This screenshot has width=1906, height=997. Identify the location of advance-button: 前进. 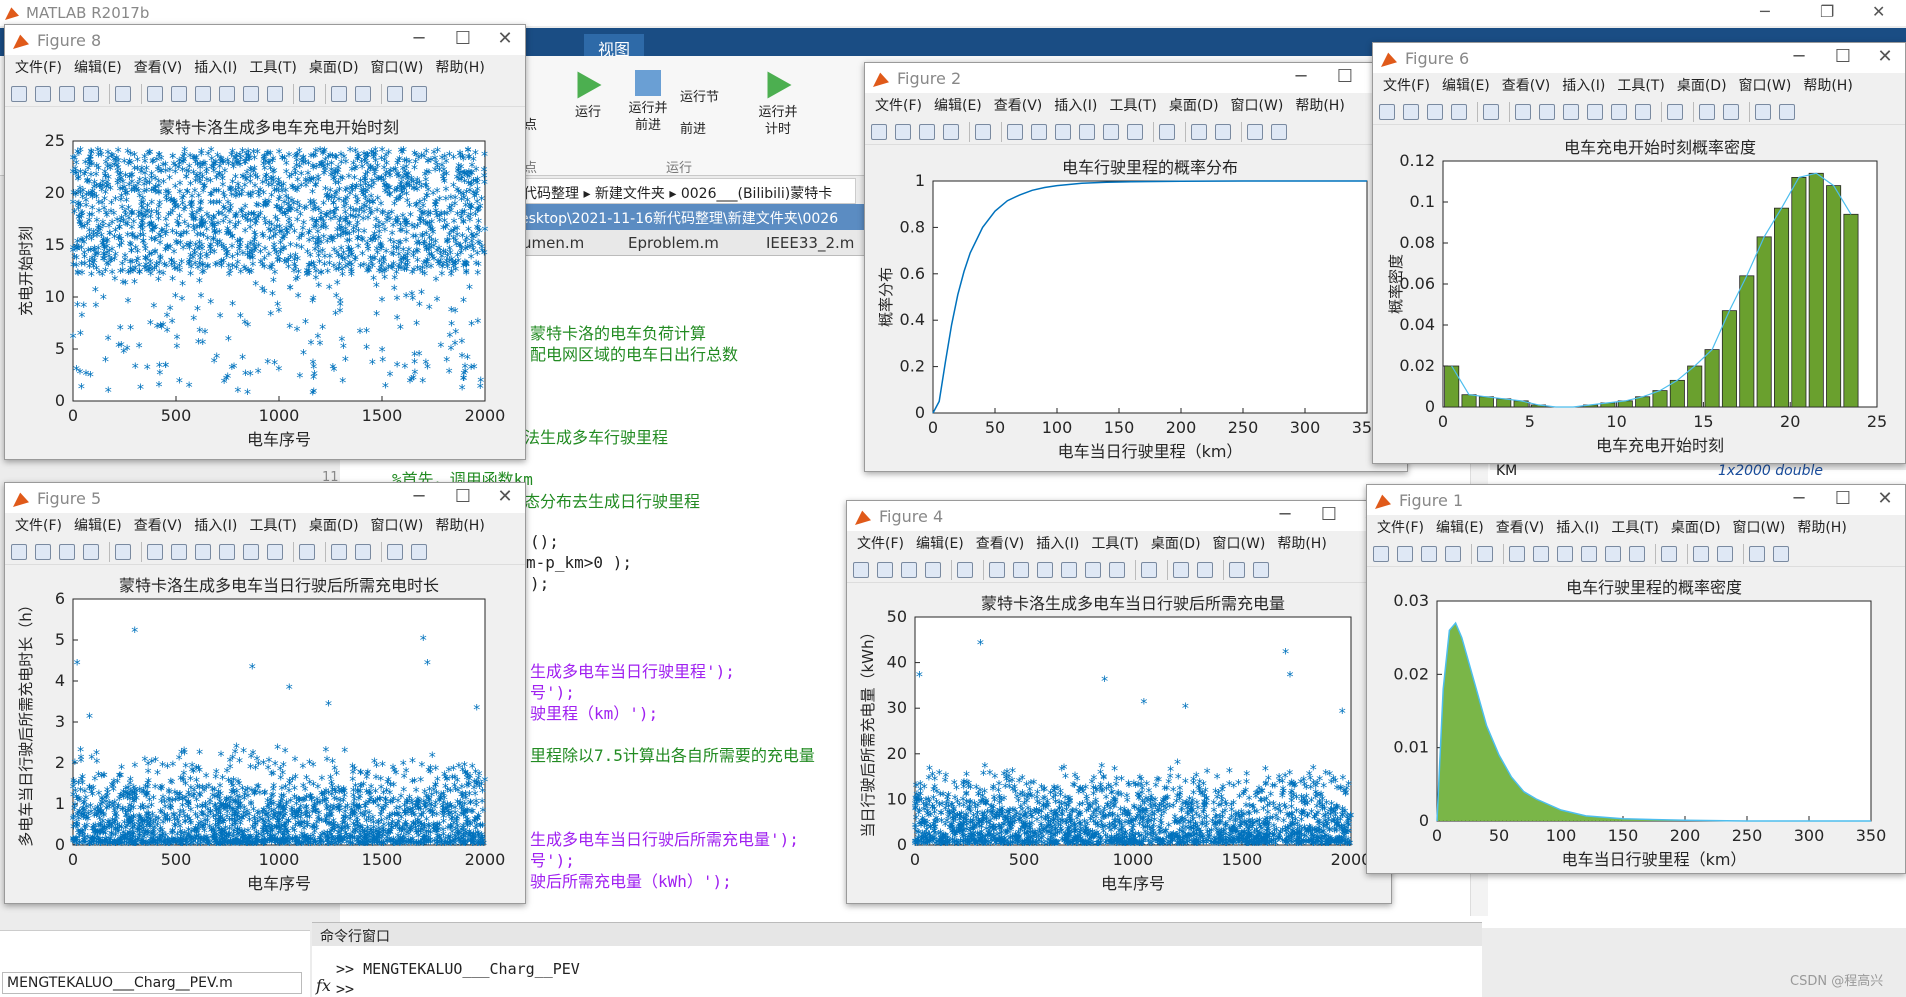
(693, 127).